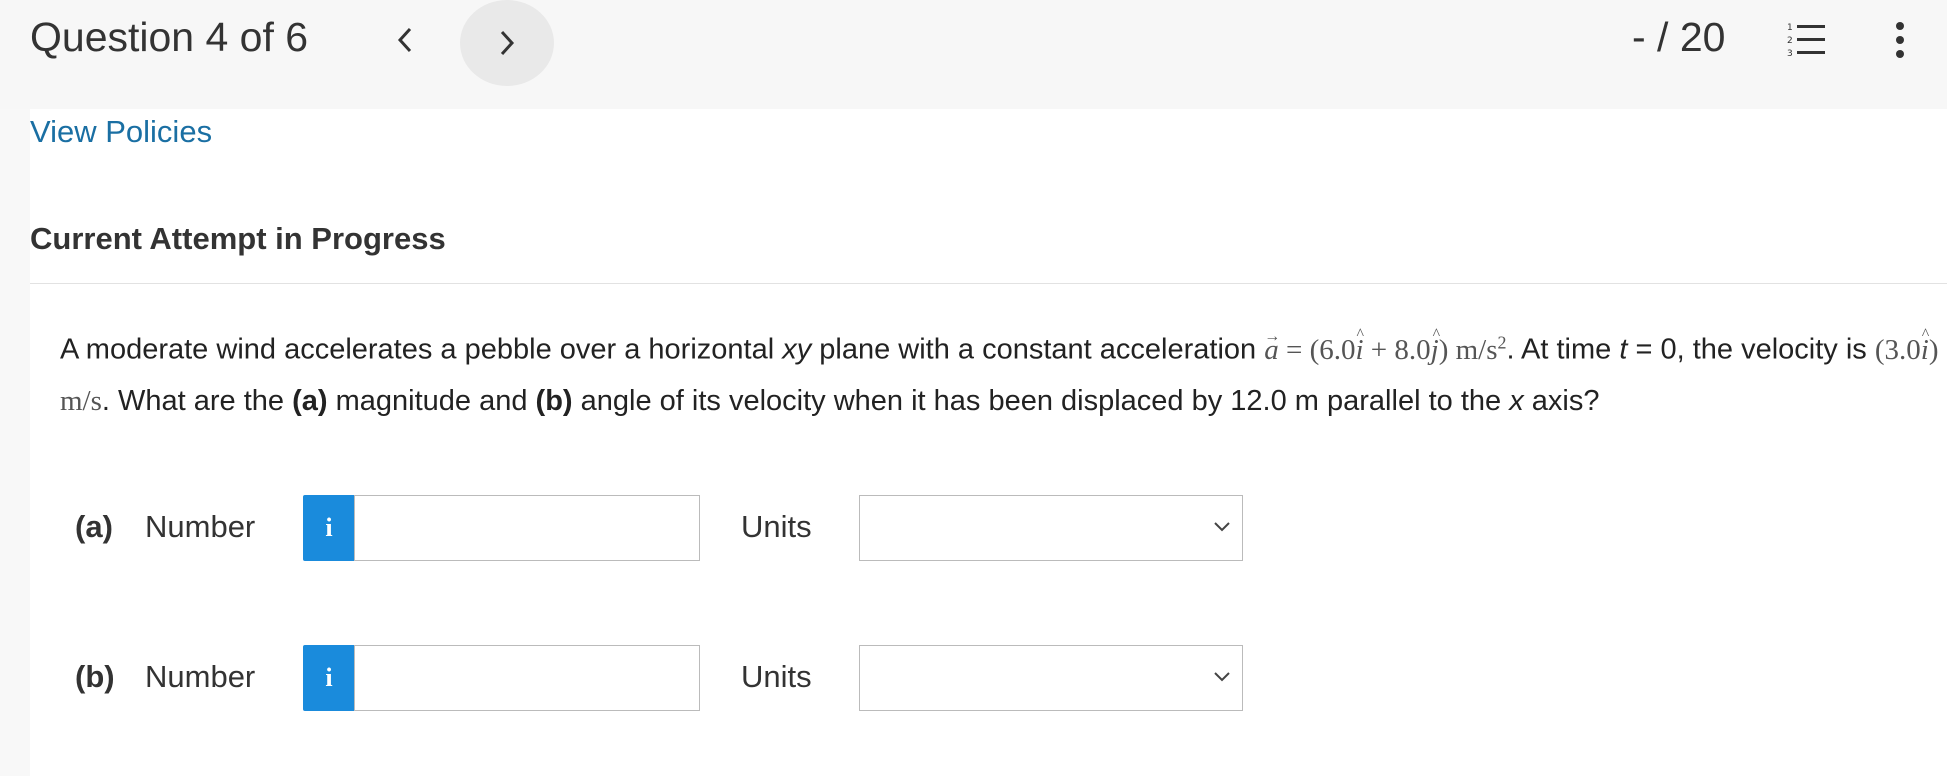 The height and width of the screenshot is (776, 1947). I want to click on question-text-segment: plane with a constant acceleration, so click(1038, 349).